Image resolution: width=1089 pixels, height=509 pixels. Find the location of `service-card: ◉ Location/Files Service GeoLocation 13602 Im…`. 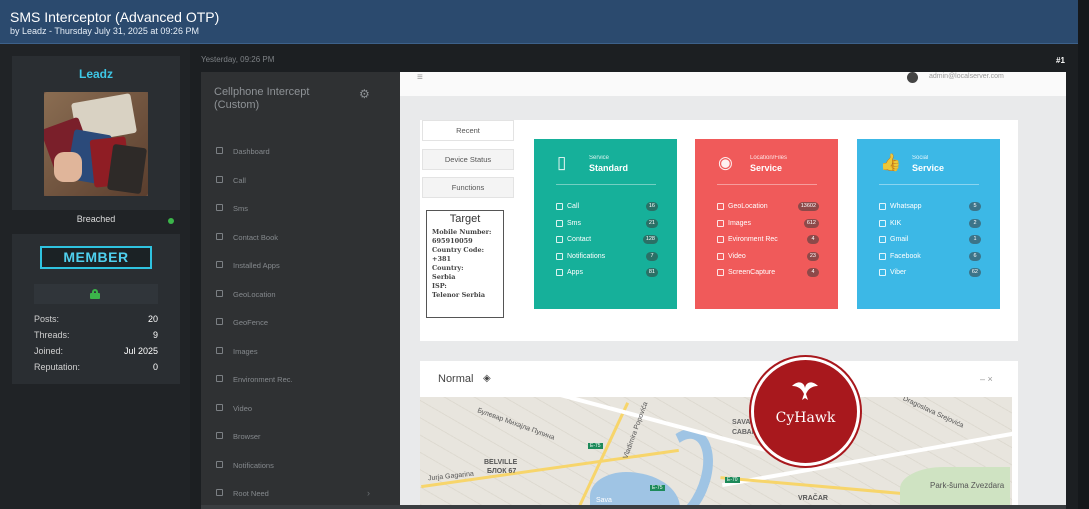

service-card: ◉ Location/Files Service GeoLocation 13602 Im… is located at coordinates (766, 224).